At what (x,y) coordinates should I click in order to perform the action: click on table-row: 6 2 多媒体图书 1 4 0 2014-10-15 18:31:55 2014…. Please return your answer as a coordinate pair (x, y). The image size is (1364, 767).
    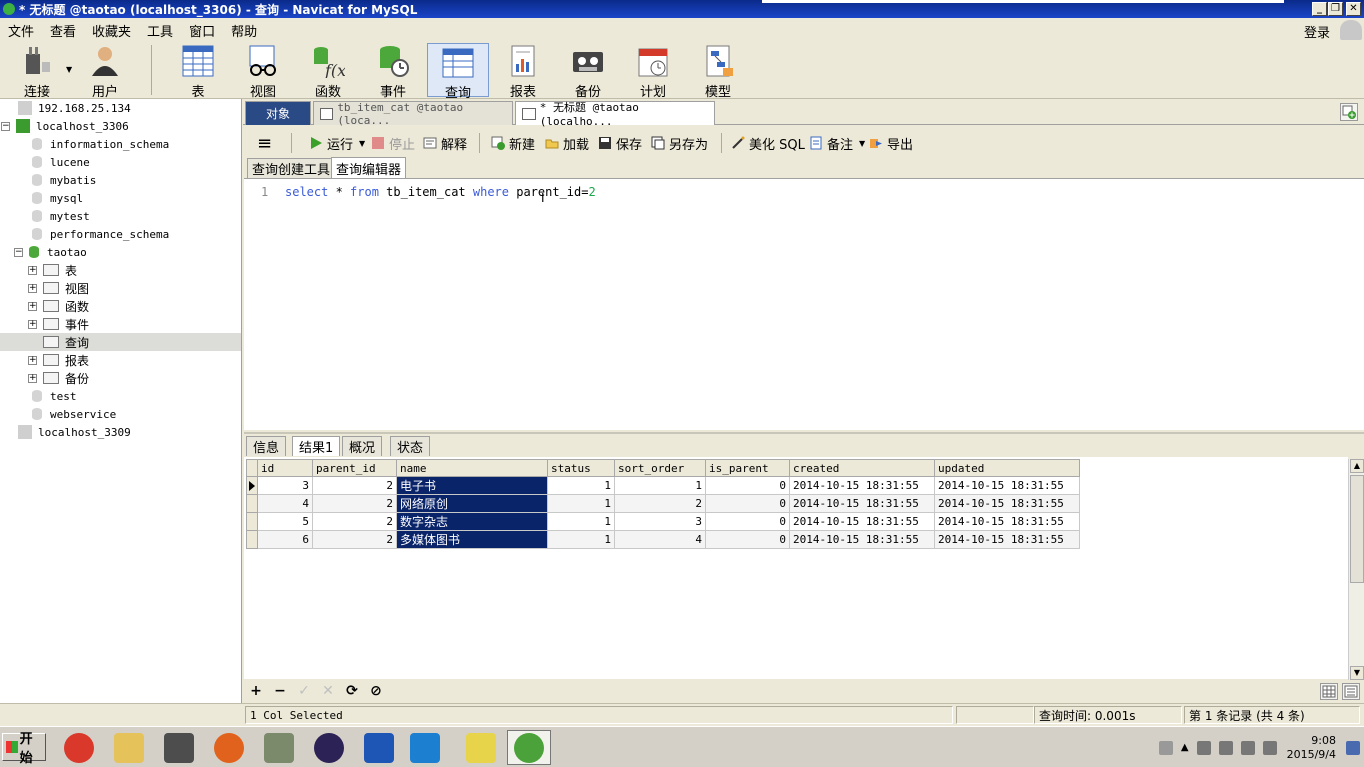
    Looking at the image, I should click on (663, 539).